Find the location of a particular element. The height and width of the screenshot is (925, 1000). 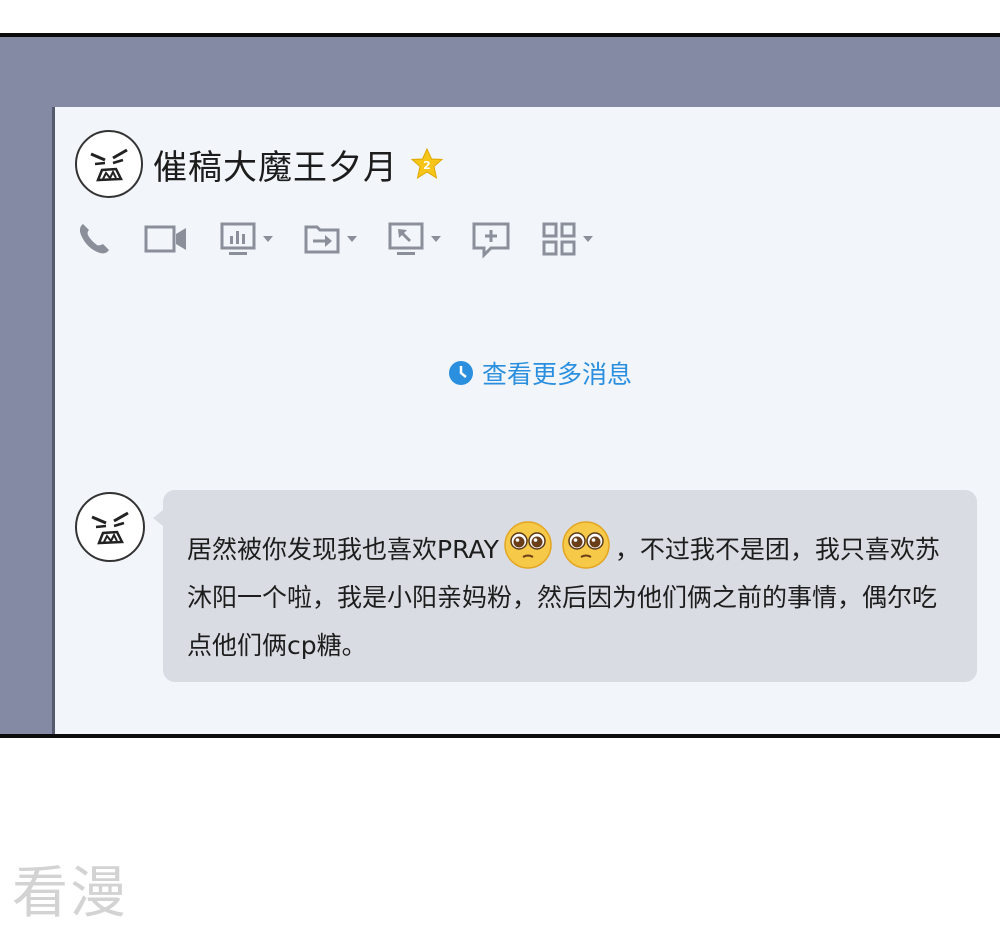

svg-text: 2 is located at coordinates (427, 165).